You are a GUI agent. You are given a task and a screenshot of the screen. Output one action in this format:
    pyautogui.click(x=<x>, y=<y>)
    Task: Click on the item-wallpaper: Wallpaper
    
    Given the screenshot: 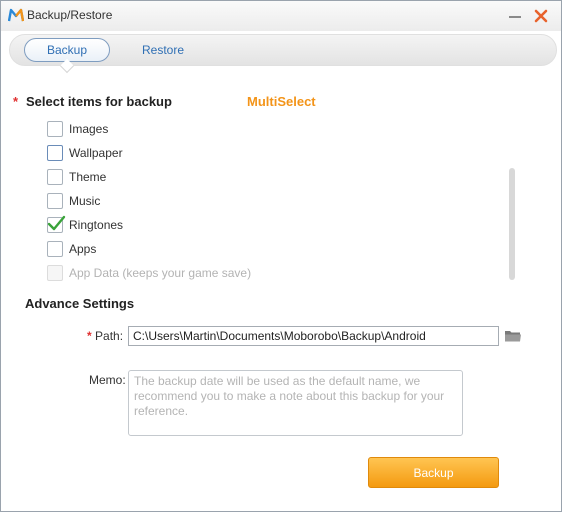 What is the action you would take?
    pyautogui.click(x=197, y=153)
    